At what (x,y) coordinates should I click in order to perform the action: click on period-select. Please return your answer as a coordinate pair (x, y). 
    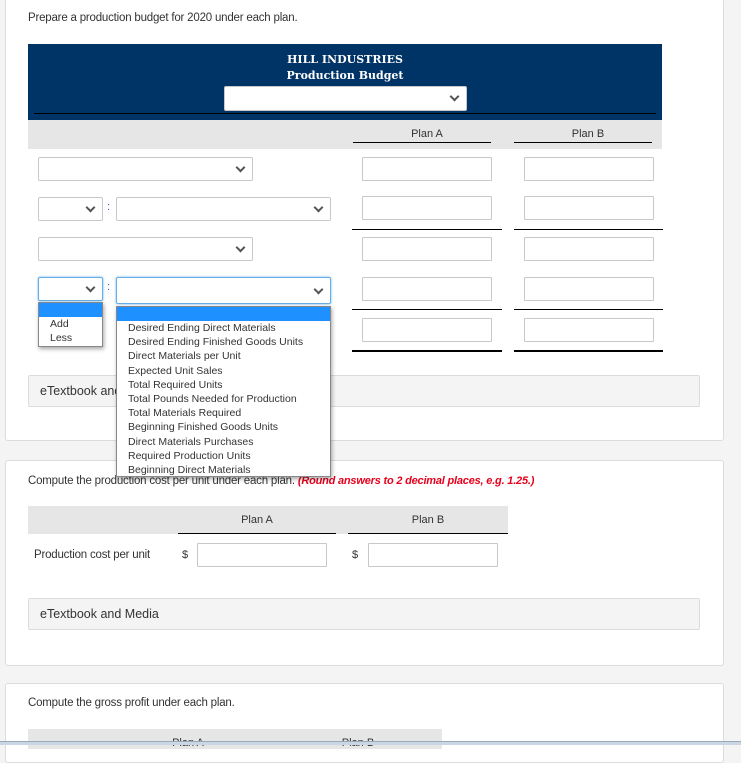
    Looking at the image, I should click on (345, 98).